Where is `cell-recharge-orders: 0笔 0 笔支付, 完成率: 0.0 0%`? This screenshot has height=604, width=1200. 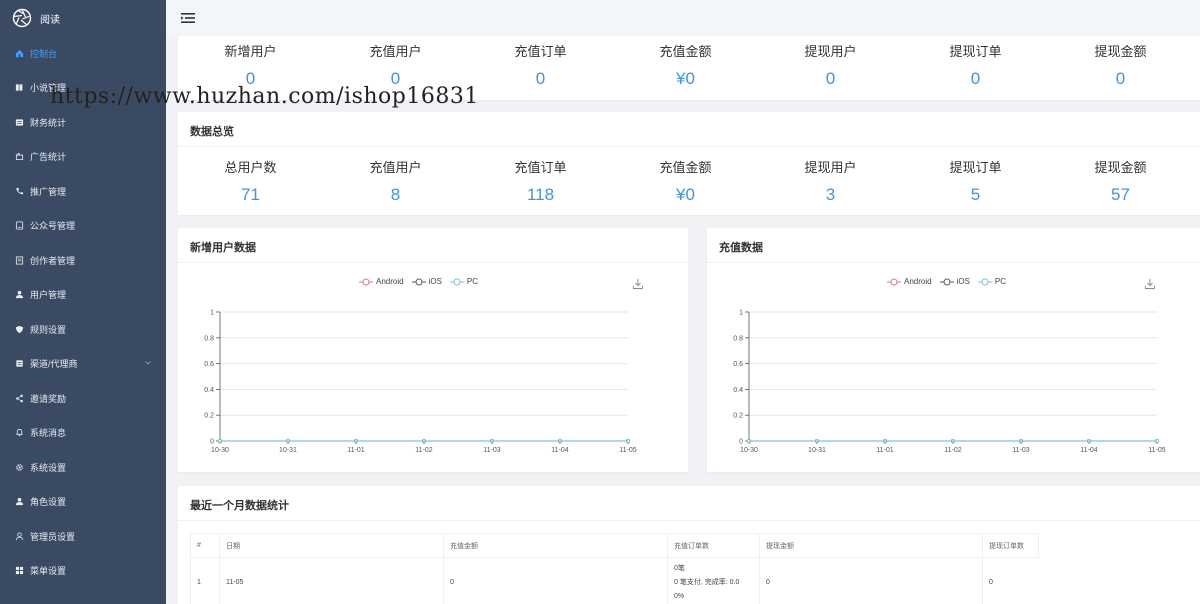
cell-recharge-orders: 0笔 0 笔支付, 完成率: 0.0 0% is located at coordinates (713, 580).